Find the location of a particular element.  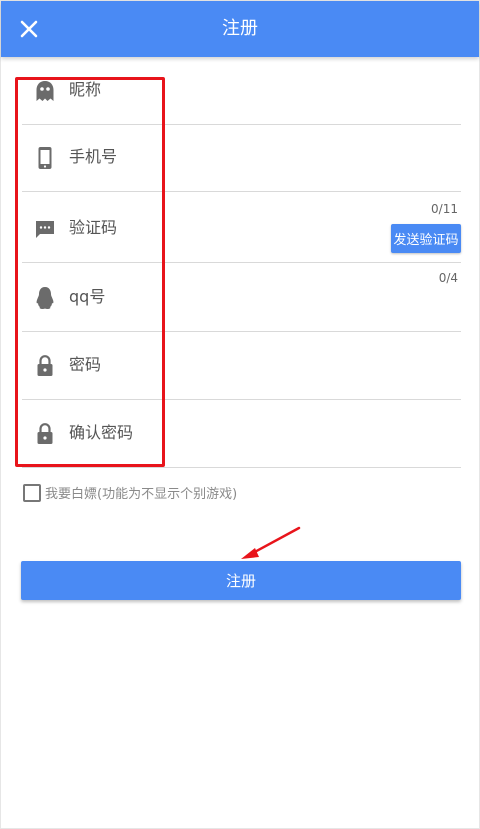

page-title: 注册 is located at coordinates (240, 28).